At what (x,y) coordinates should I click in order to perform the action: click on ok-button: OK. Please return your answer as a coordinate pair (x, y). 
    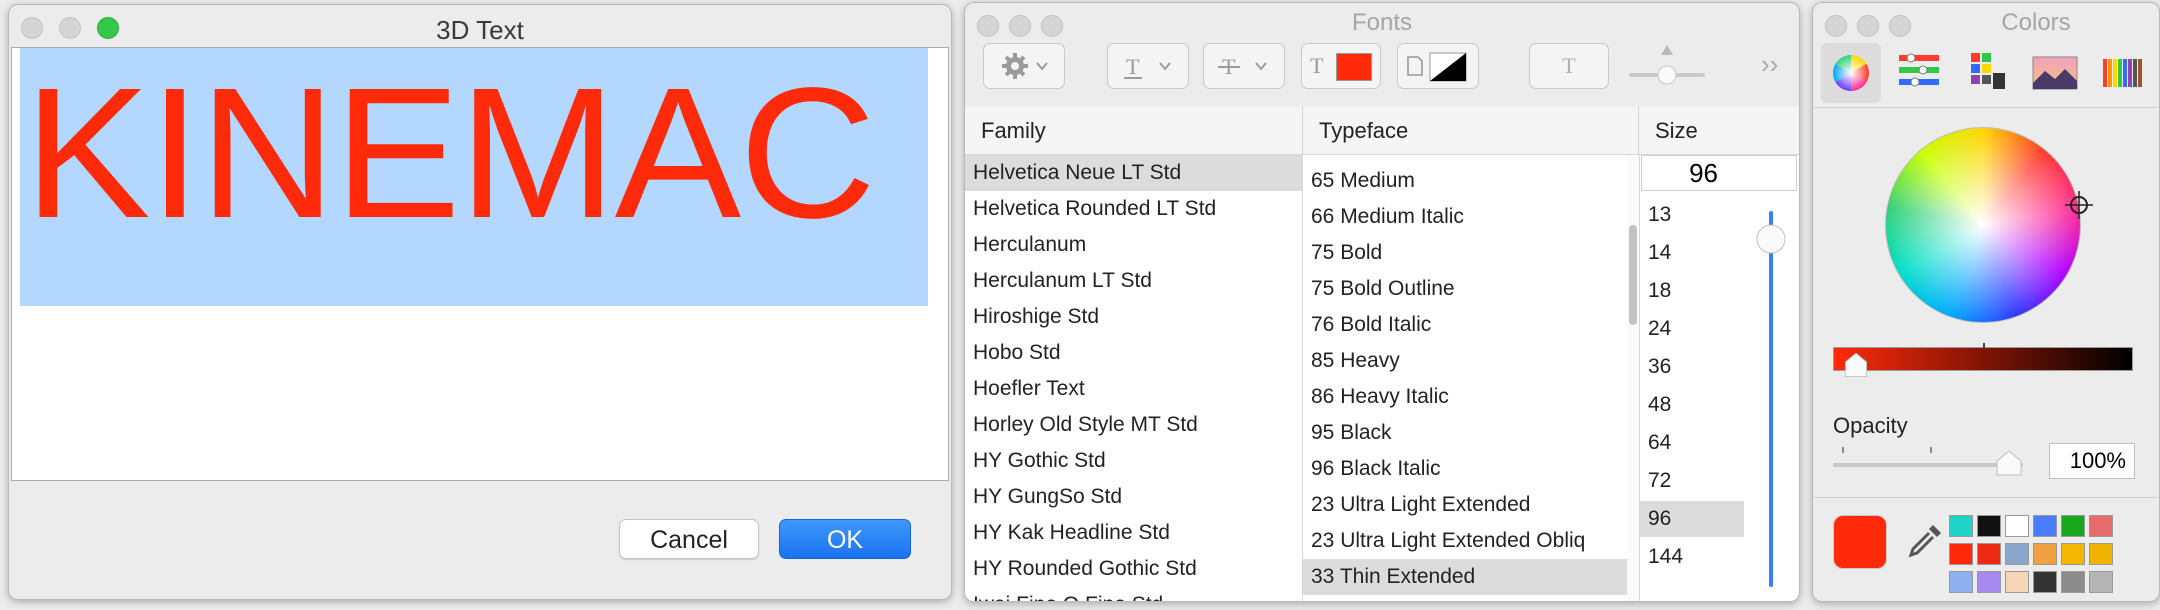
    Looking at the image, I should click on (845, 539).